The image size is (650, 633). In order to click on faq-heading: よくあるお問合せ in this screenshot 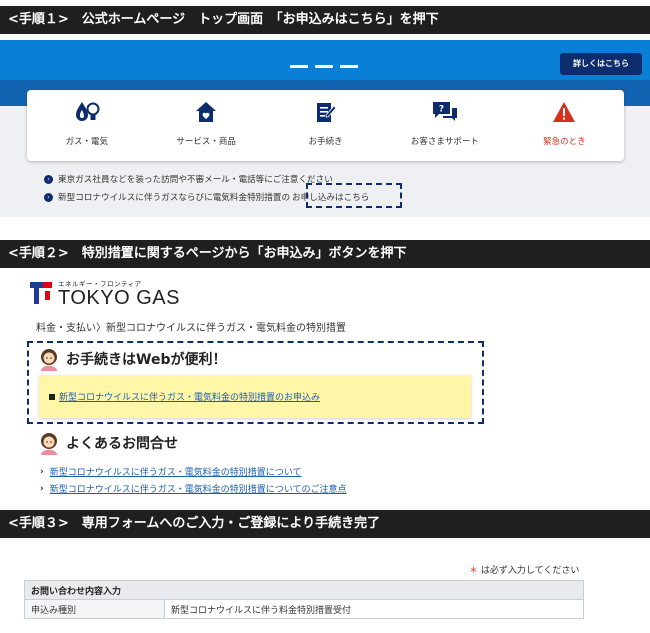, I will do `click(108, 443)`.